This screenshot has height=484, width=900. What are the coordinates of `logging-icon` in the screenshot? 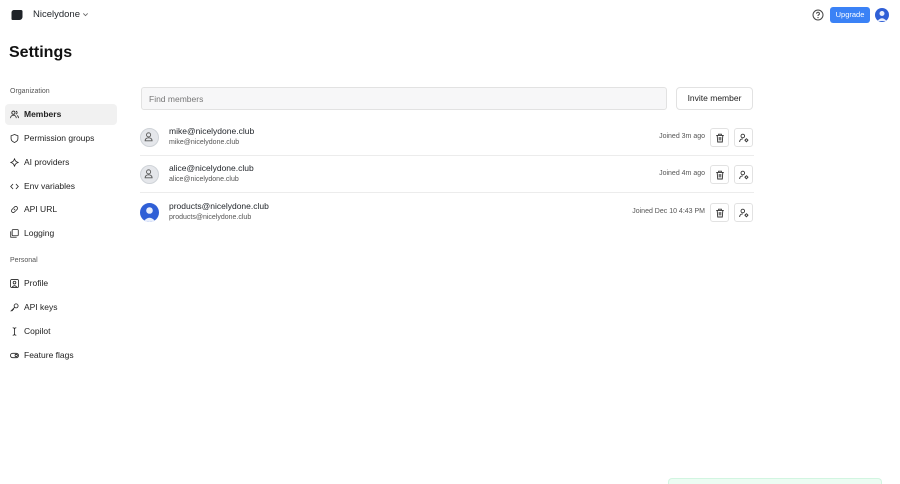 It's located at (14, 233).